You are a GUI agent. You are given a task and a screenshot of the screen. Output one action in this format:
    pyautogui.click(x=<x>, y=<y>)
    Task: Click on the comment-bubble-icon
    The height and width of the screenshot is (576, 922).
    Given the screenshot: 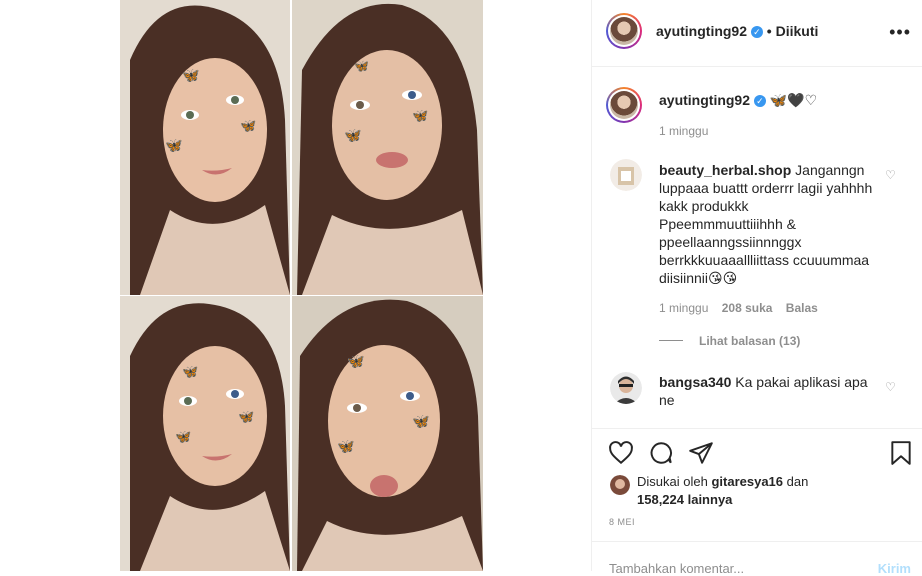 What is the action you would take?
    pyautogui.click(x=661, y=453)
    